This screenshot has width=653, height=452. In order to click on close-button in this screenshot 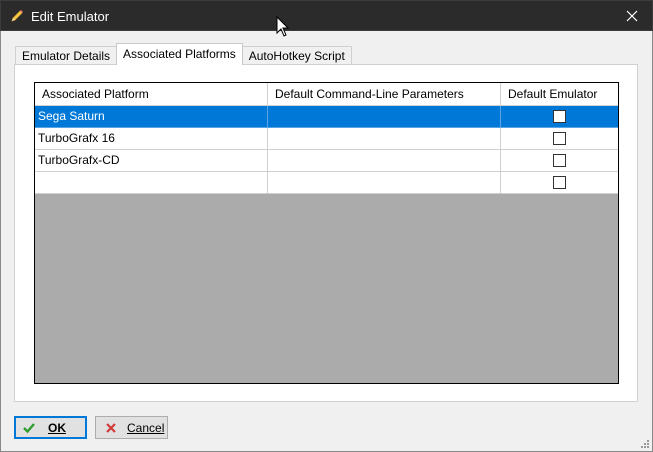, I will do `click(632, 16)`.